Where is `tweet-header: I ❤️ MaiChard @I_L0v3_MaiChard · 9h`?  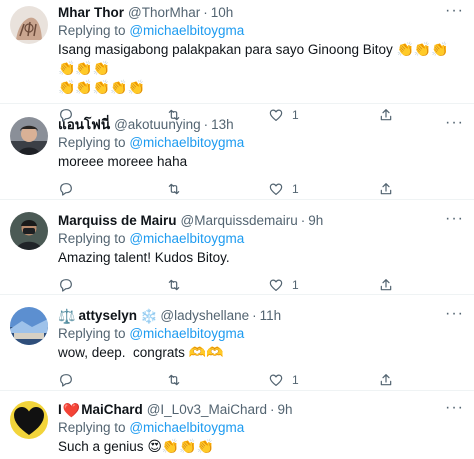
tweet-header: I ❤️ MaiChard @I_L0v3_MaiChard · 9h is located at coordinates (261, 410).